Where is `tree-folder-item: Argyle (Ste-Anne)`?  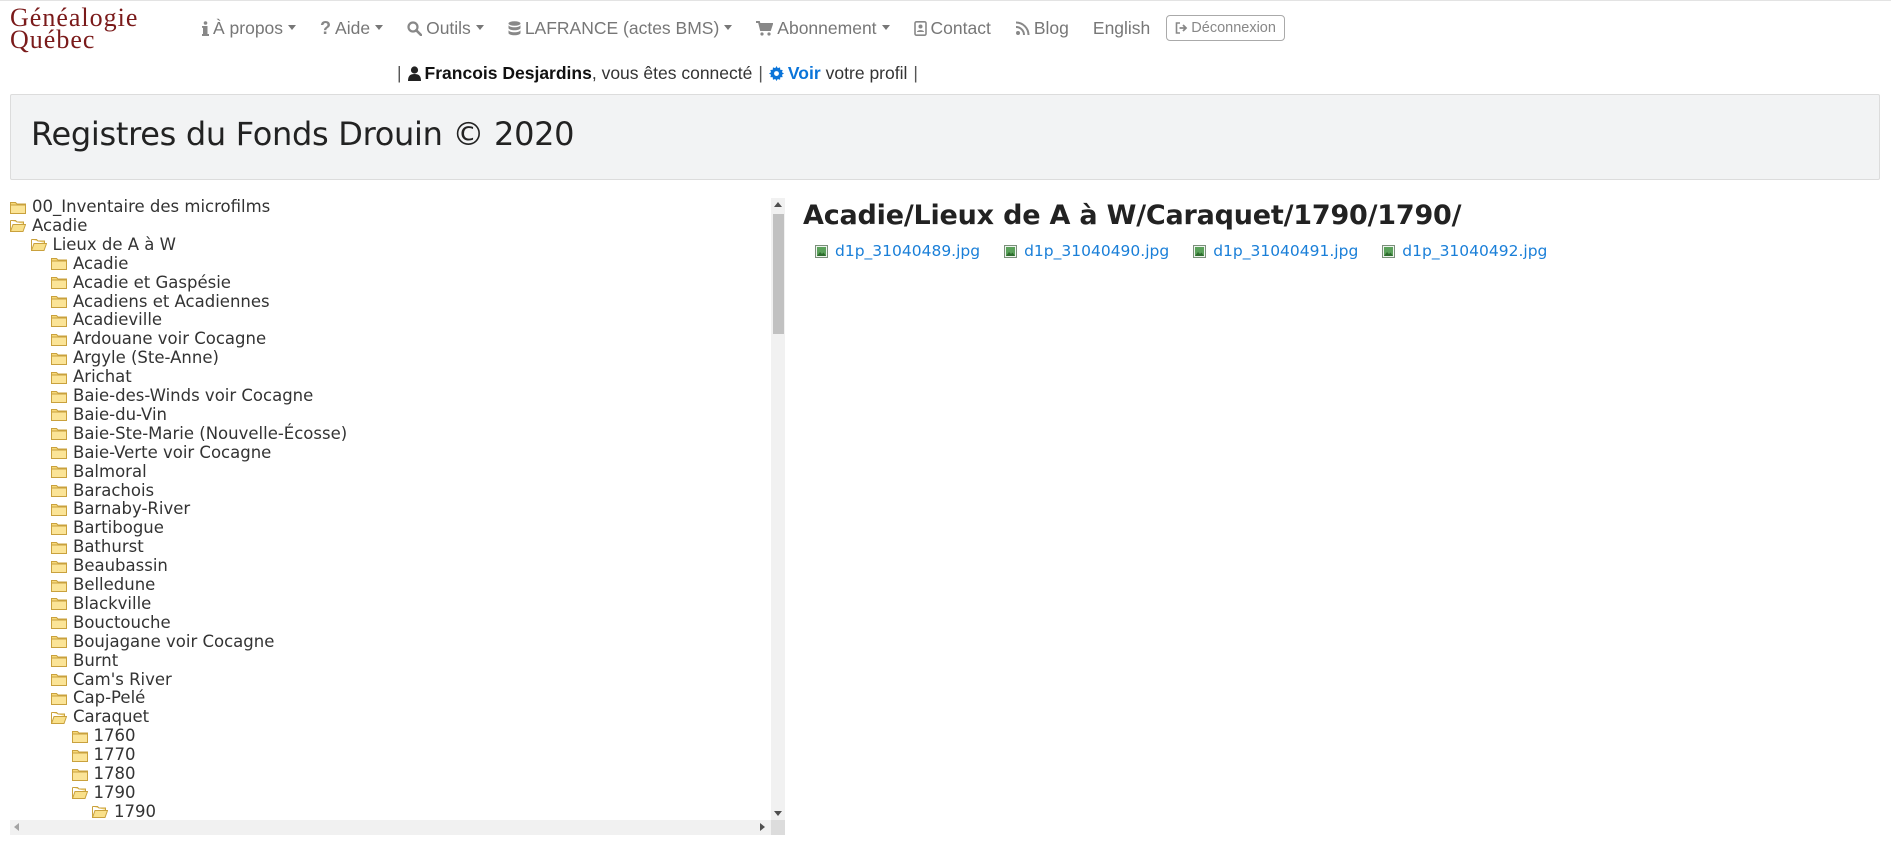
tree-folder-item: Argyle (Ste-Anne) is located at coordinates (135, 358).